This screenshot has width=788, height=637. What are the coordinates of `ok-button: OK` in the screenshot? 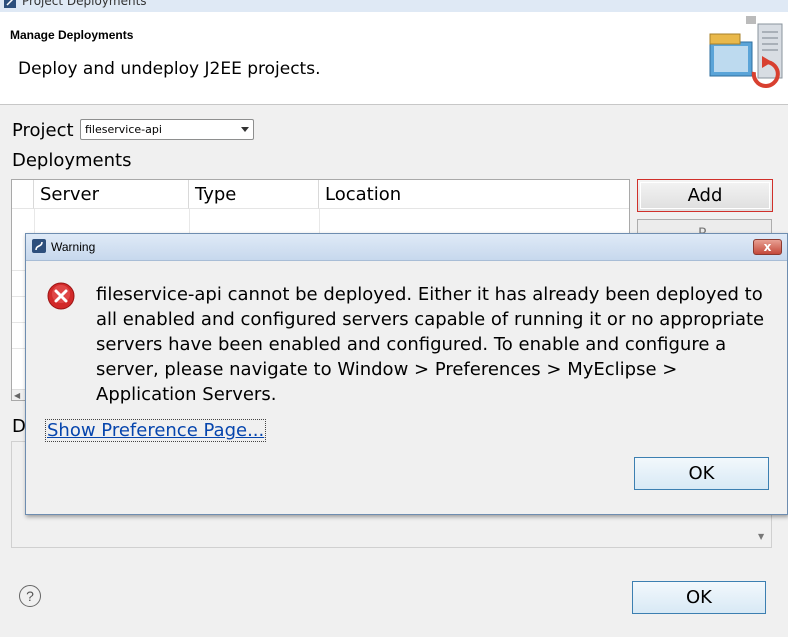 It's located at (699, 597).